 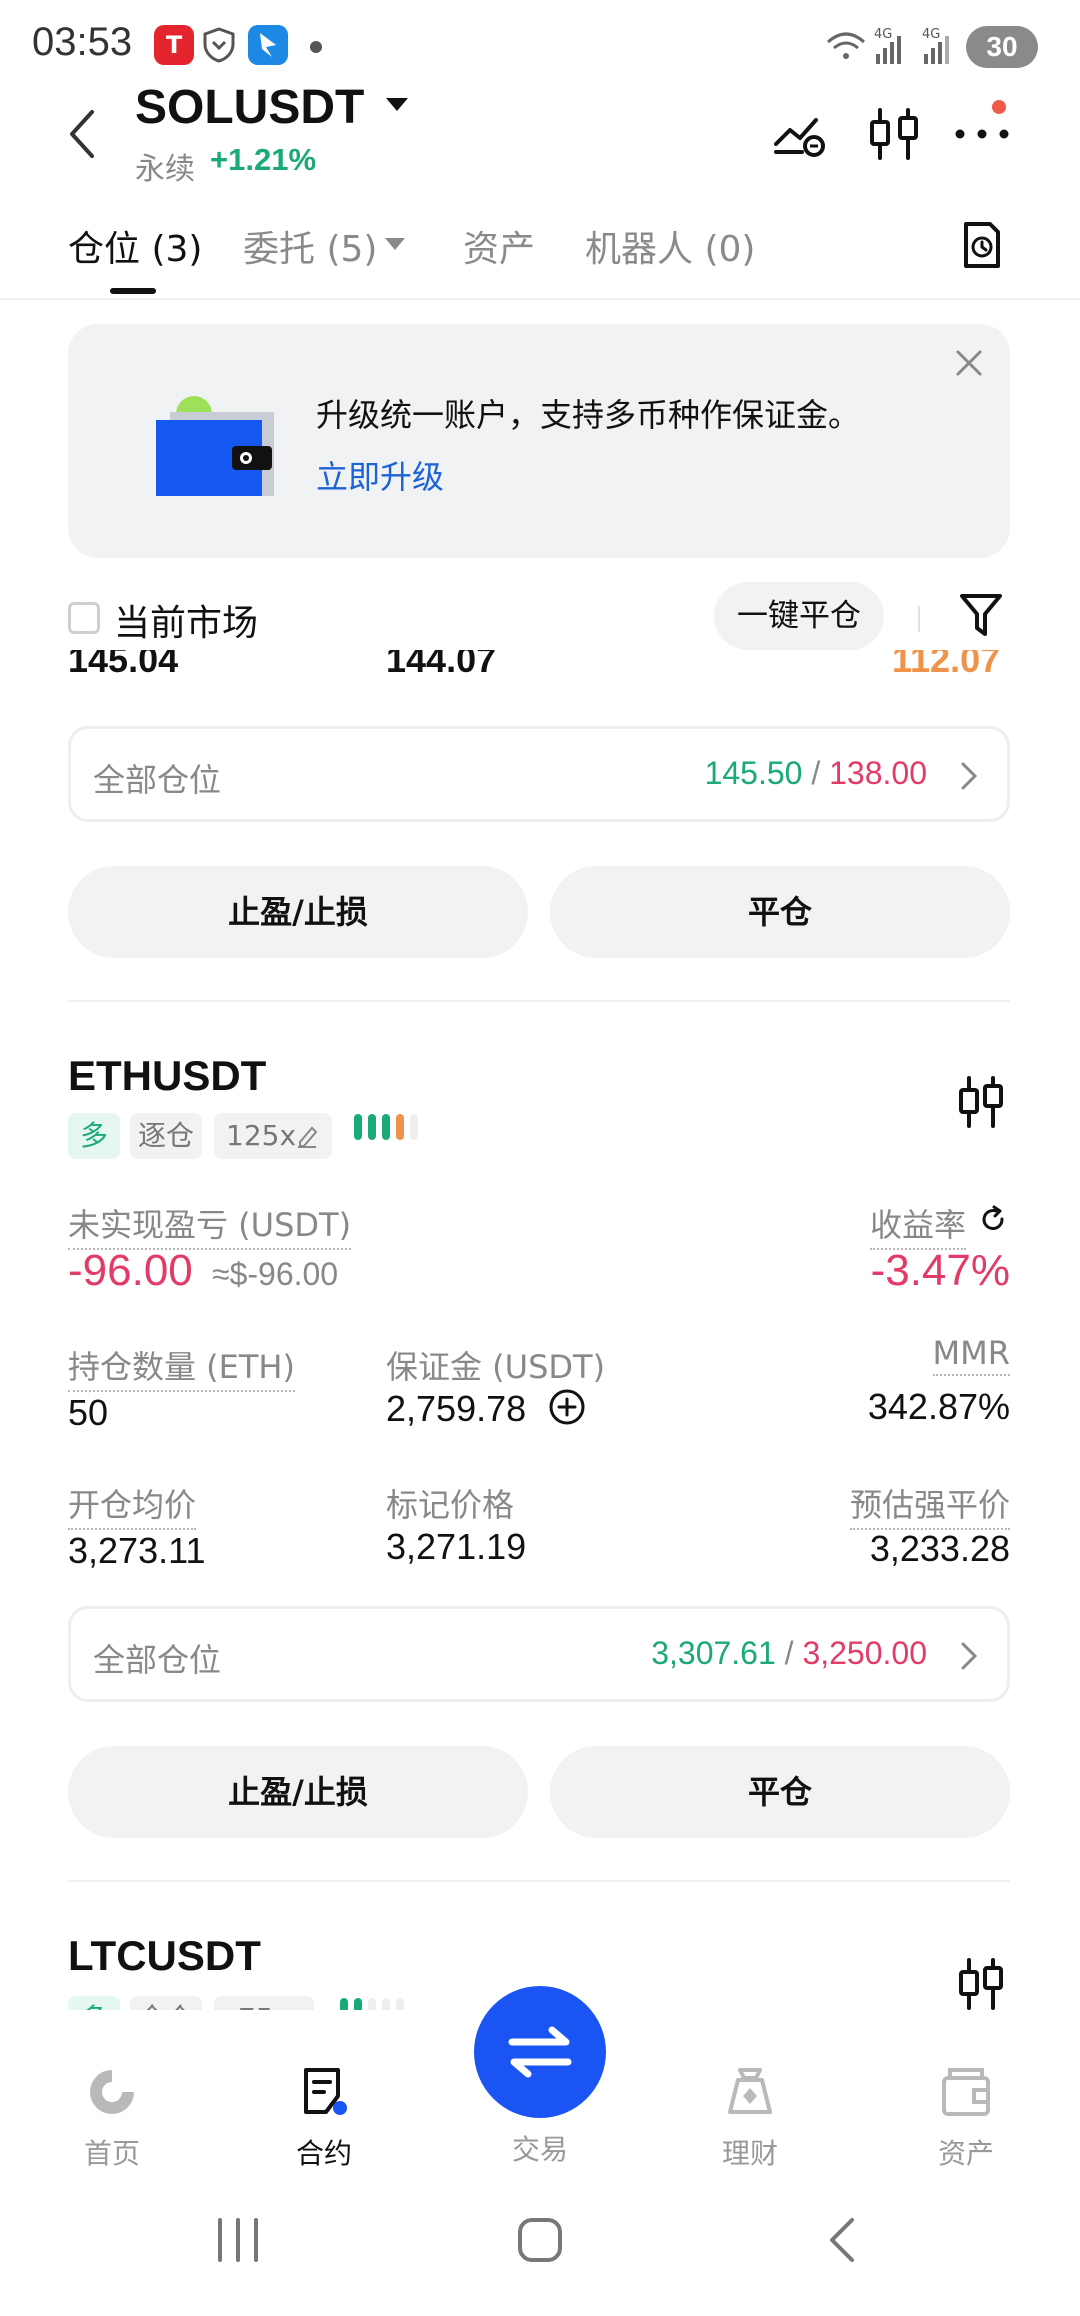 I want to click on battery-indicator: 30, so click(x=1002, y=47).